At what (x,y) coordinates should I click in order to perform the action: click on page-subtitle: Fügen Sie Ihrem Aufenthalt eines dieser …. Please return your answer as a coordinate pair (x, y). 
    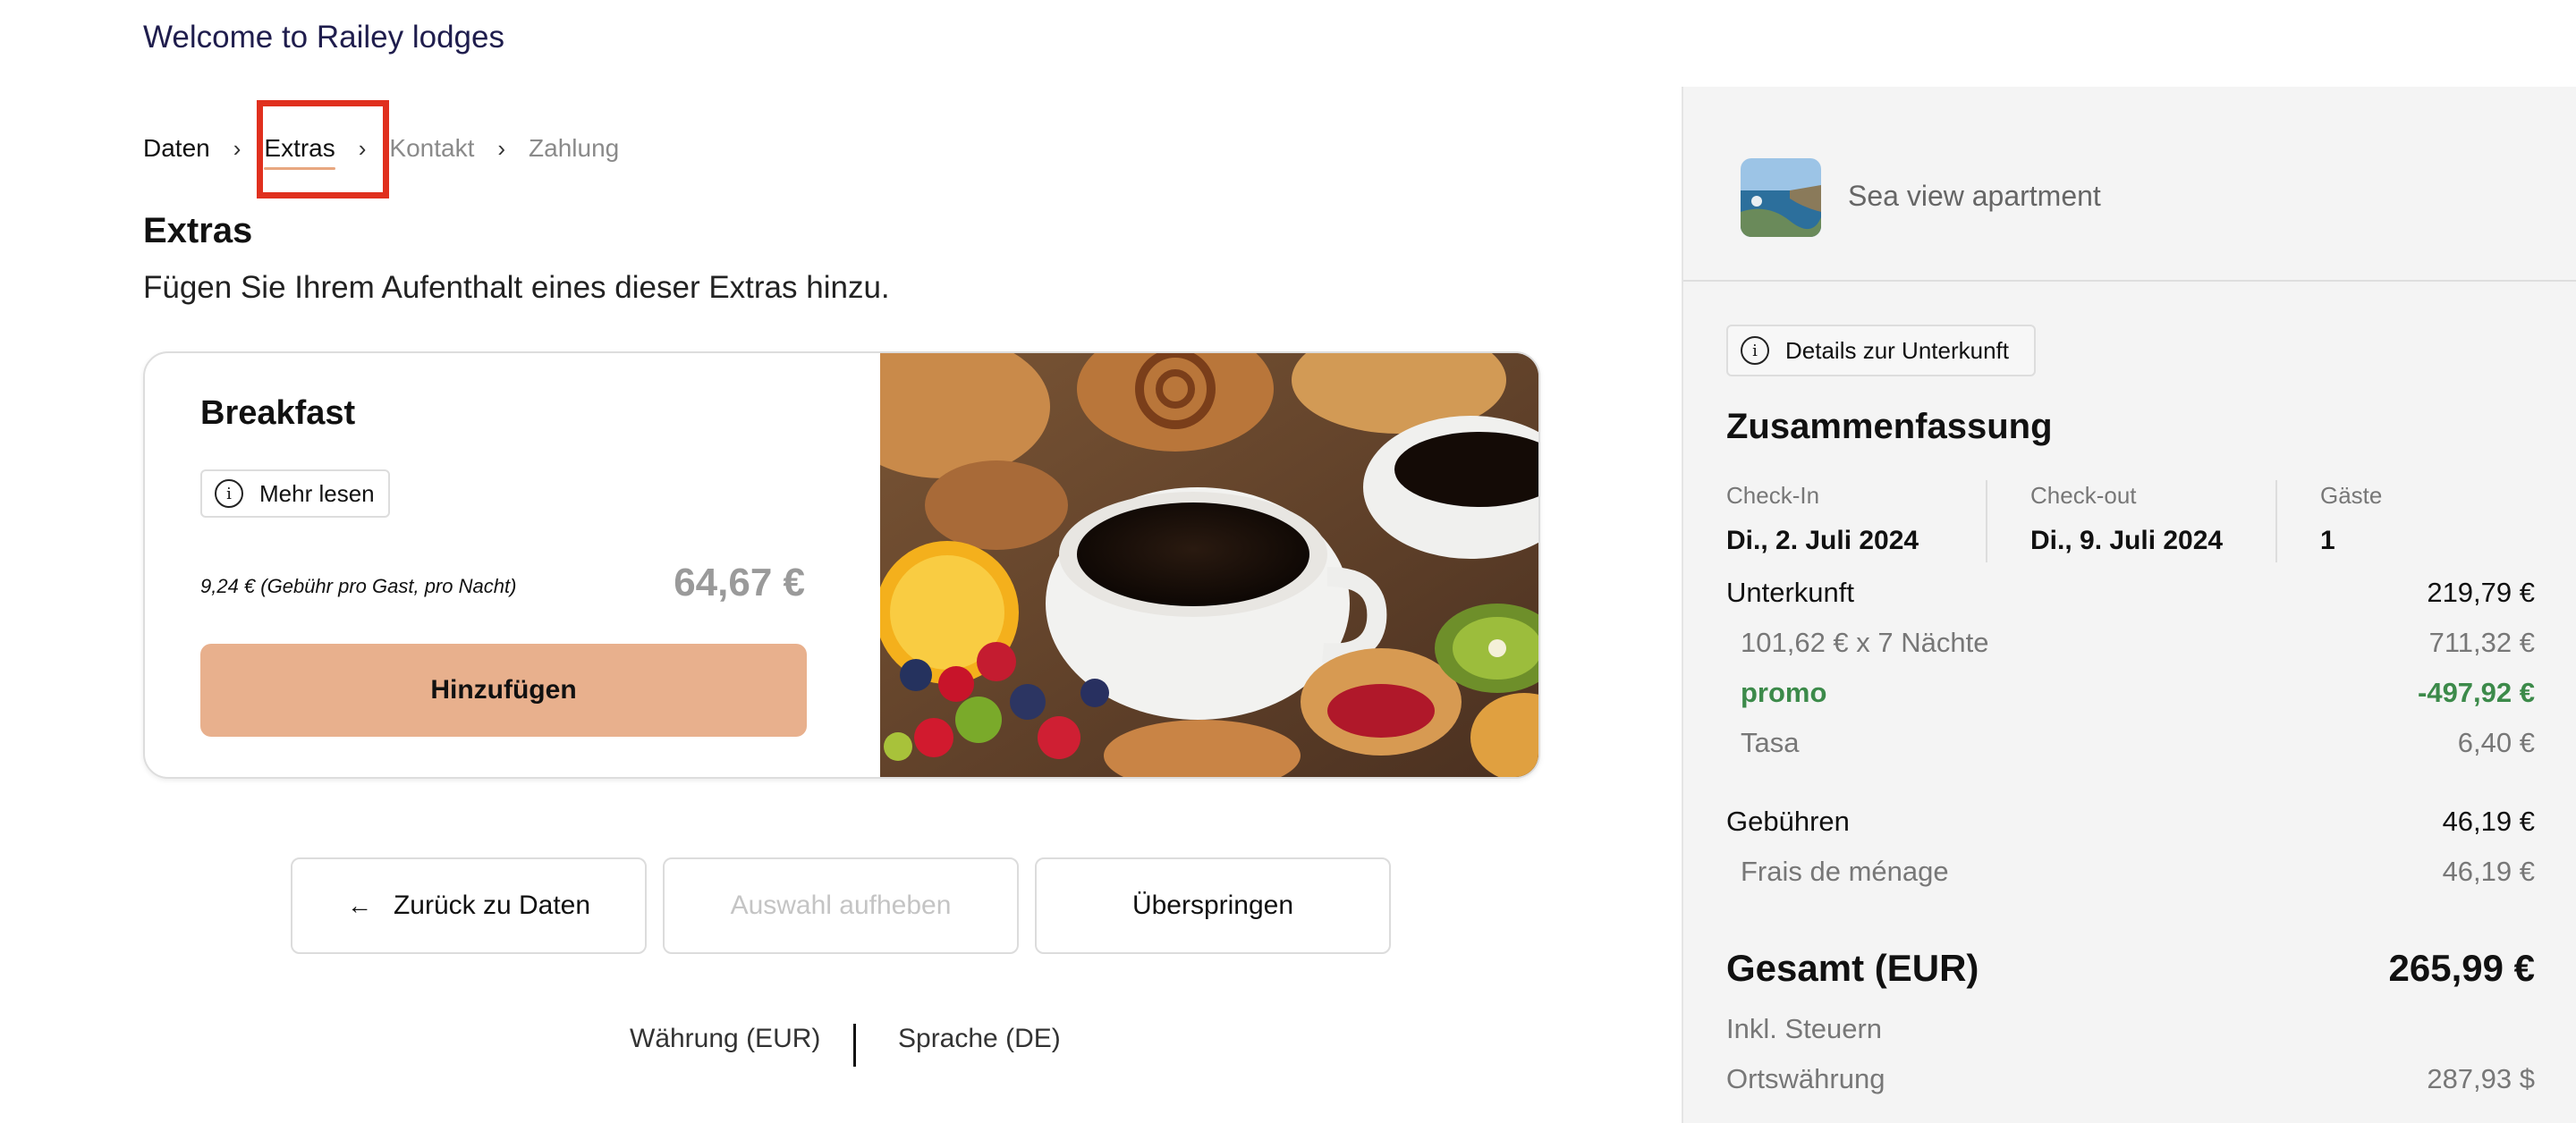
    Looking at the image, I should click on (516, 287).